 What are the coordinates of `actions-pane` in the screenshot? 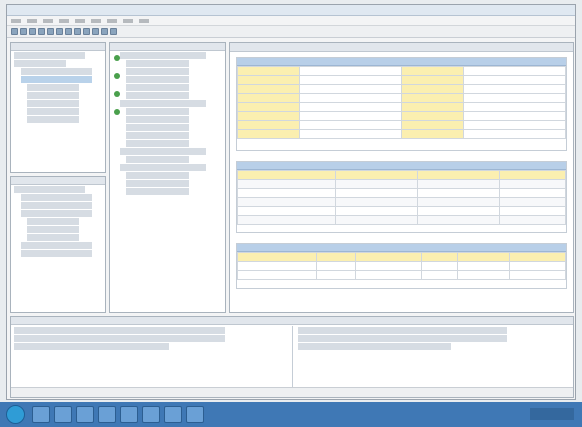 It's located at (167, 177).